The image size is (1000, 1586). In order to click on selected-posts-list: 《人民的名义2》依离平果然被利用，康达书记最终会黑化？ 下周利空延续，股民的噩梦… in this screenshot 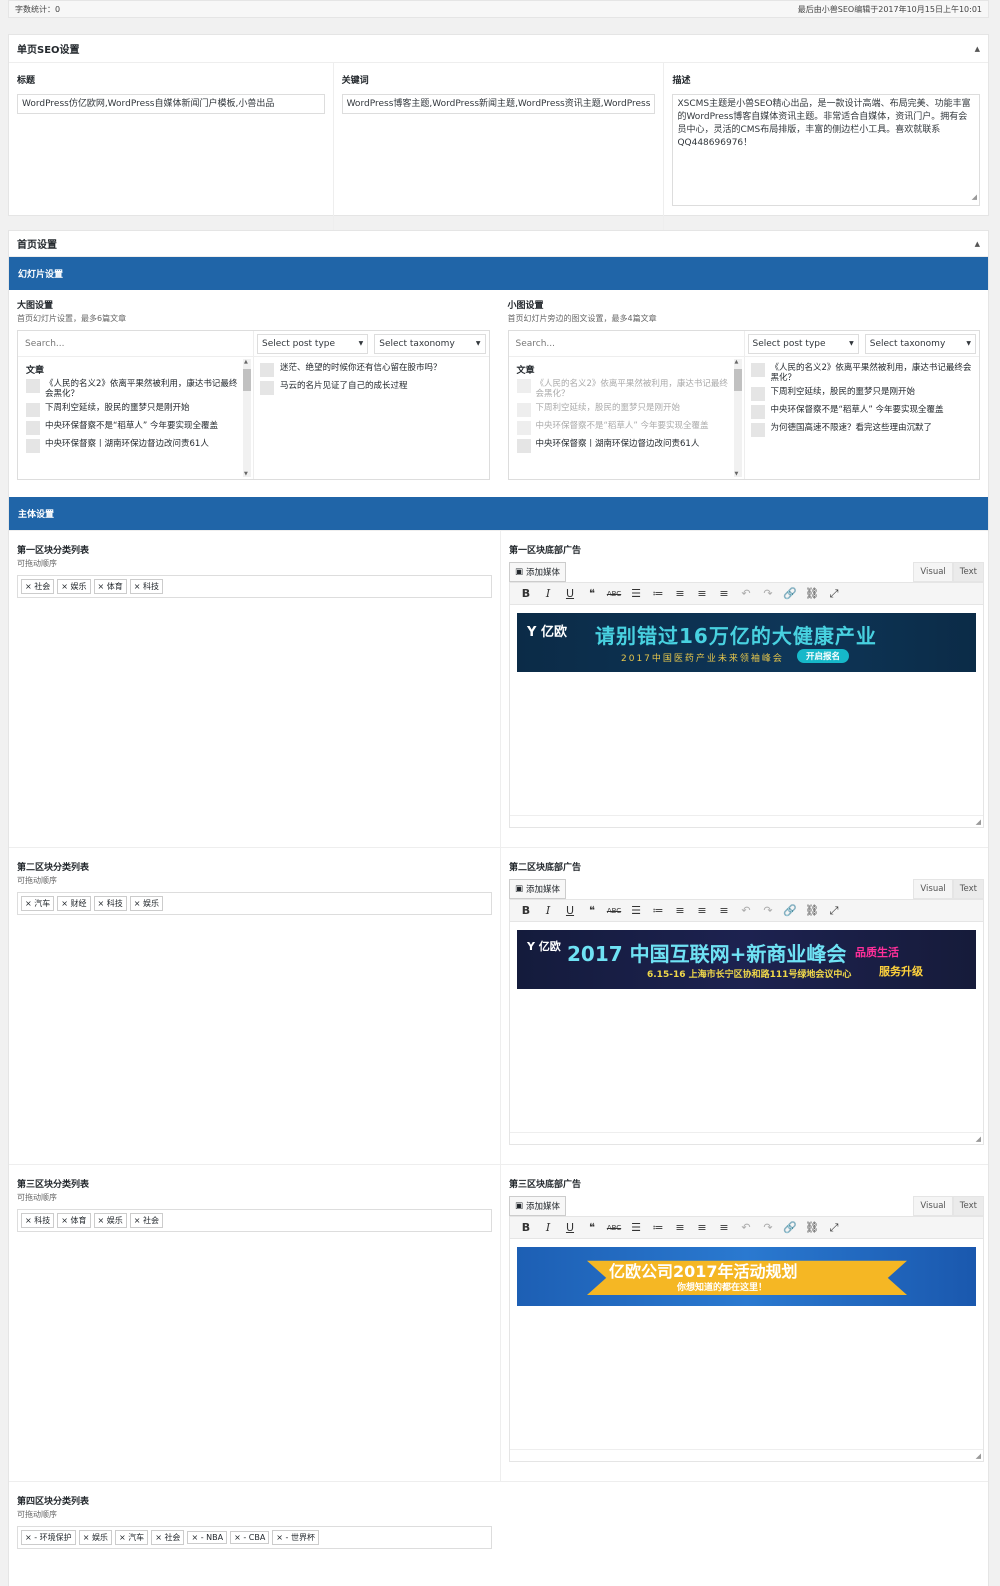, I will do `click(862, 418)`.